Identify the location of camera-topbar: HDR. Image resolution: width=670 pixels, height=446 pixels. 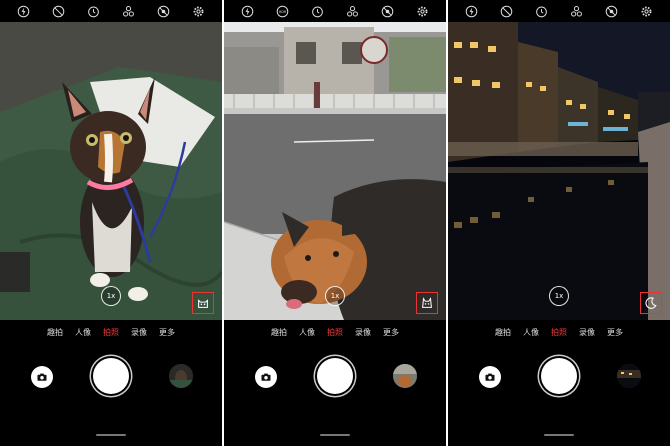
(335, 11).